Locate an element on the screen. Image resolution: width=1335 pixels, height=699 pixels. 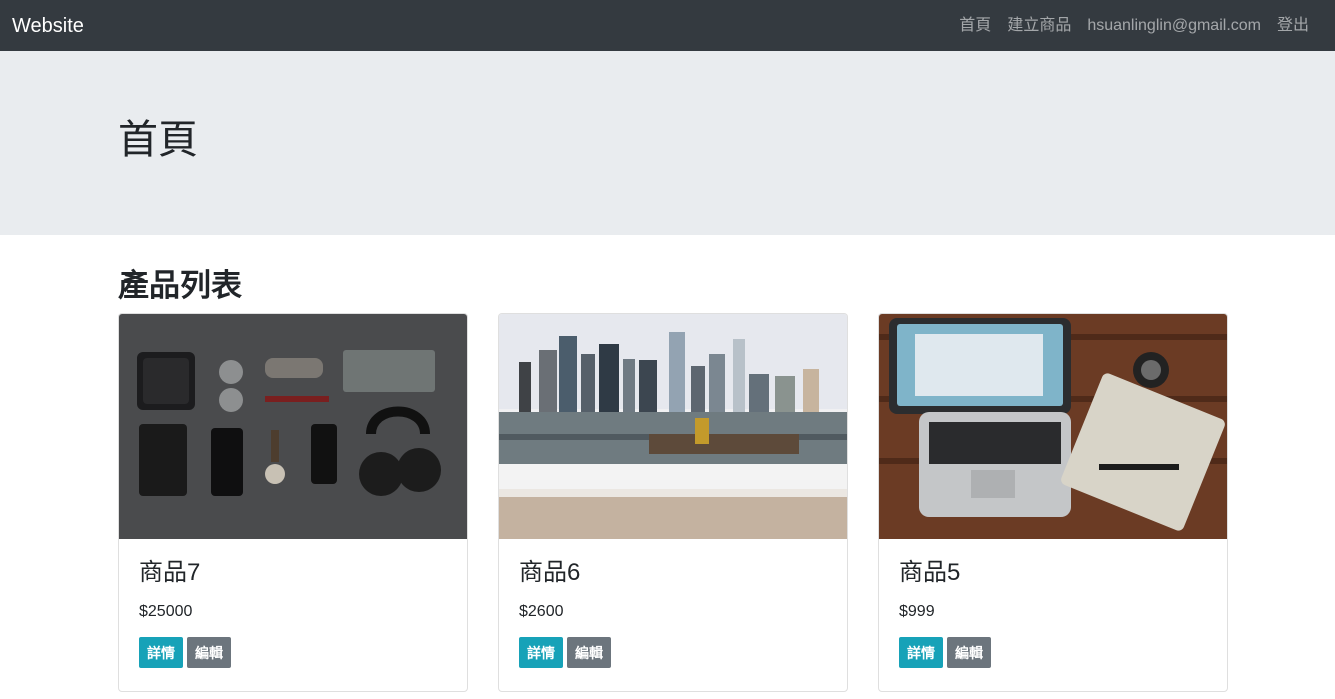
product-image-laptop is located at coordinates (1053, 426).